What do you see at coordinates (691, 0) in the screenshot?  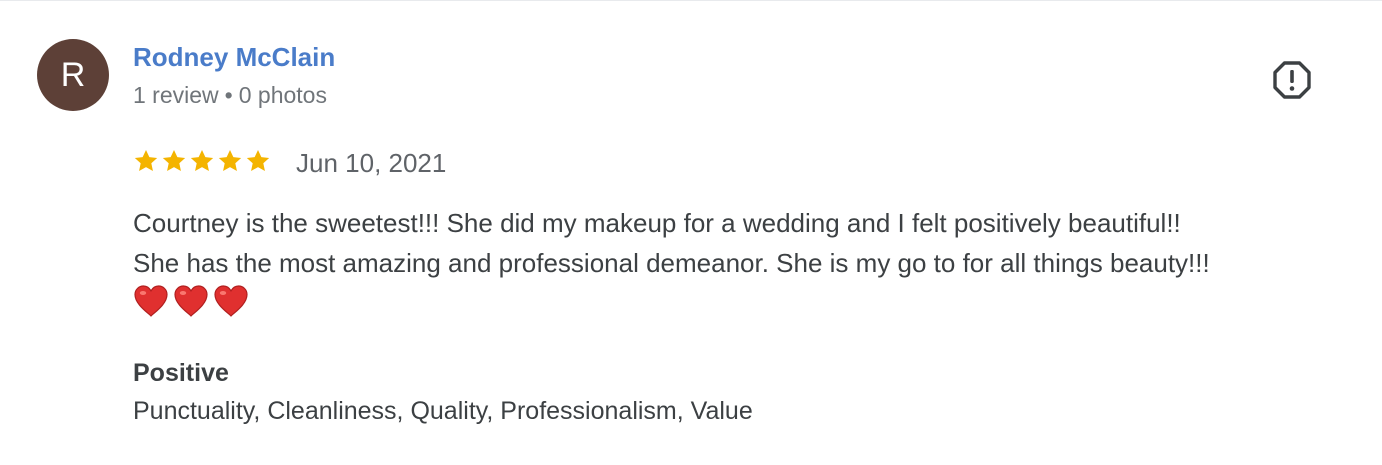 I see `top-divider` at bounding box center [691, 0].